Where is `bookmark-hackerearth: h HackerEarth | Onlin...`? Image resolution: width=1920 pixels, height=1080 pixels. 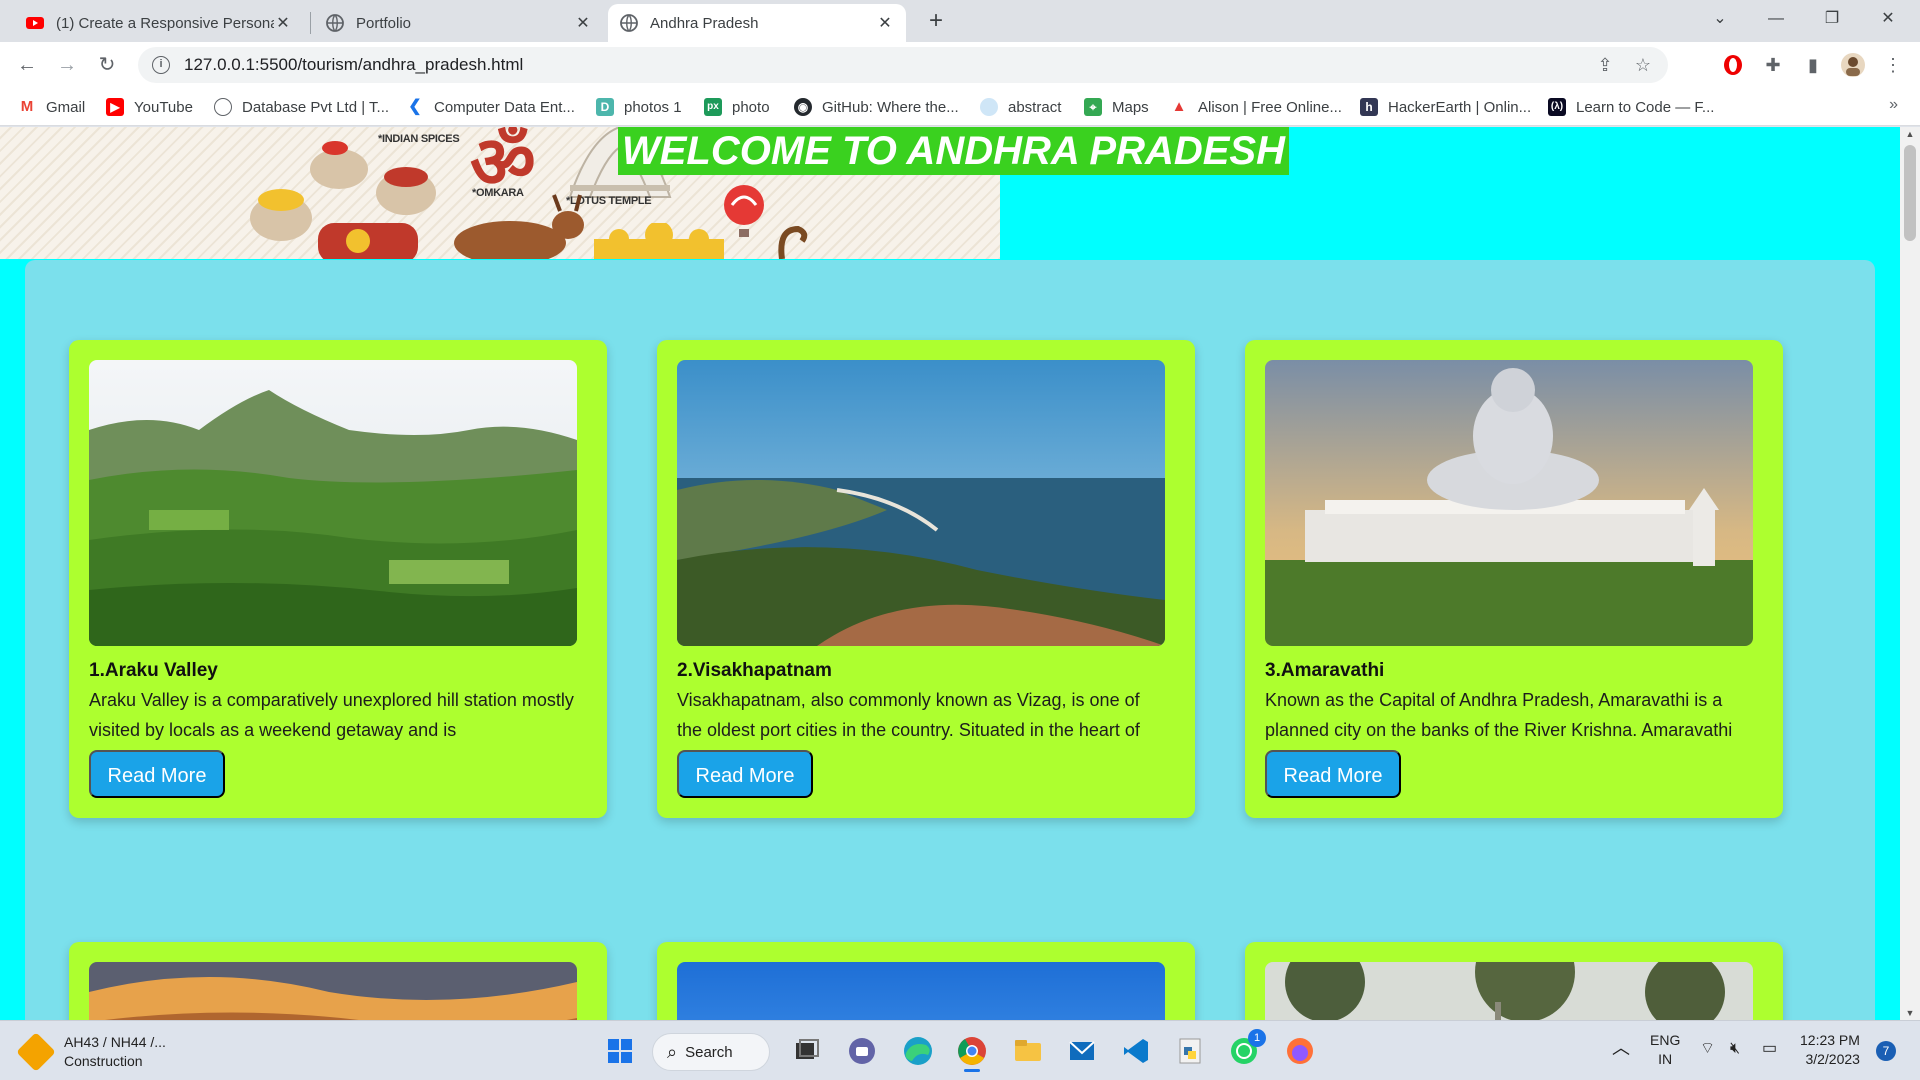 bookmark-hackerearth: h HackerEarth | Onlin... is located at coordinates (1445, 107).